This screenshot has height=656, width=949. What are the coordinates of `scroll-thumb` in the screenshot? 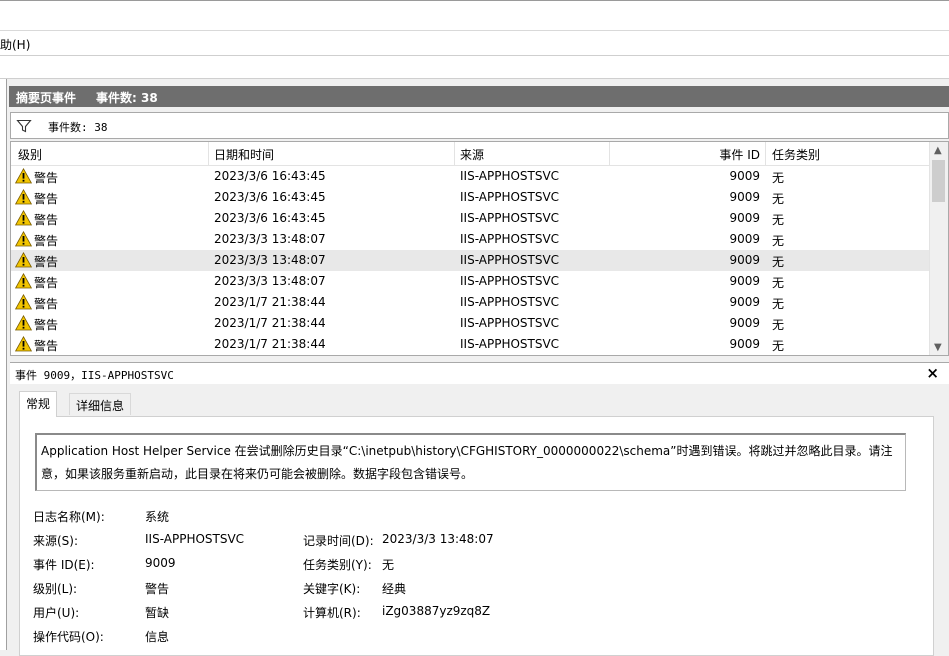 It's located at (938, 181).